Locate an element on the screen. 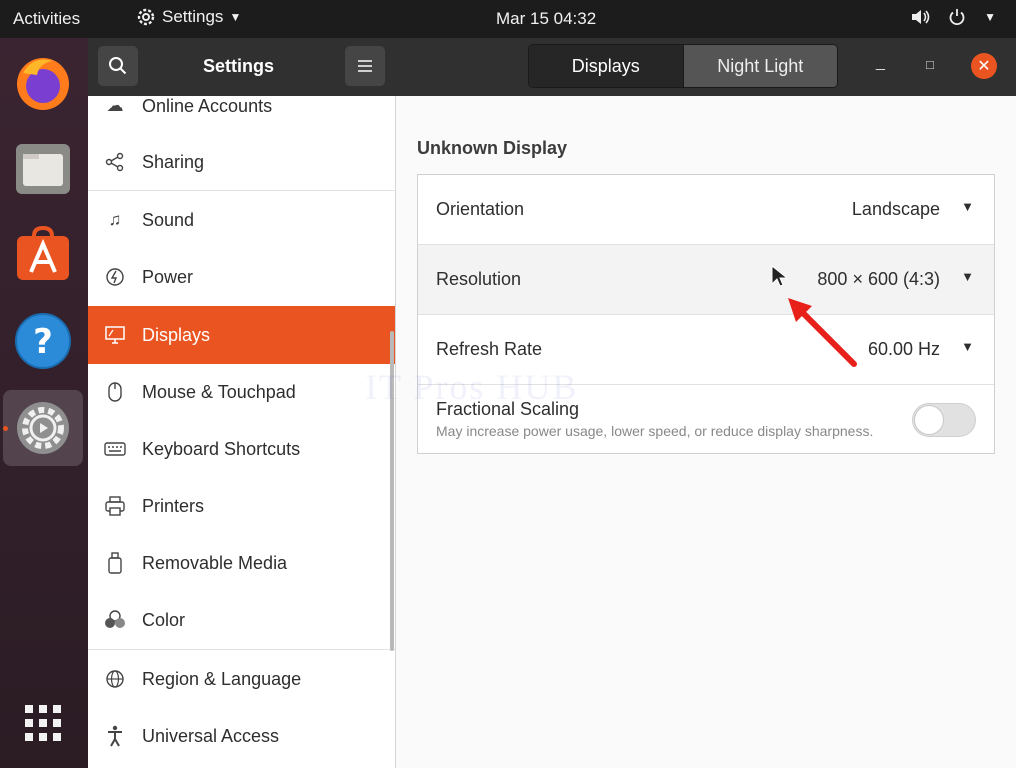  music-note-icon: ♫ is located at coordinates (115, 219).